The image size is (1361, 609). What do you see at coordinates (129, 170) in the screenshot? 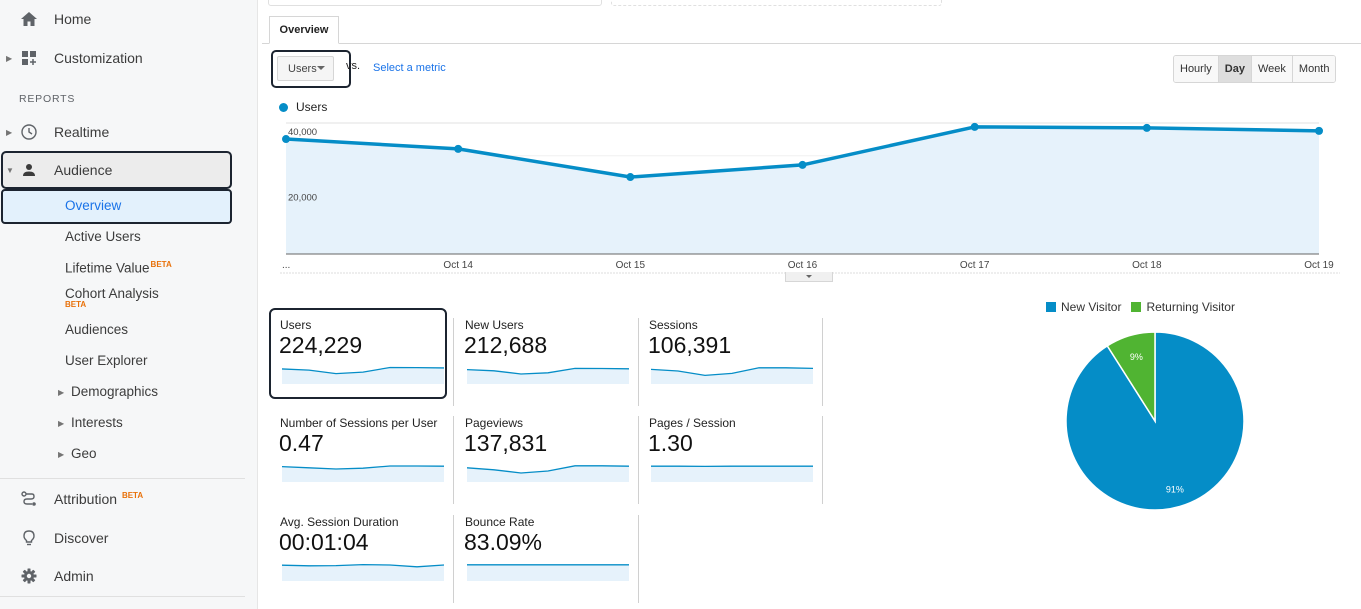
I see `sidebar-item-audience: ▼ Audience` at bounding box center [129, 170].